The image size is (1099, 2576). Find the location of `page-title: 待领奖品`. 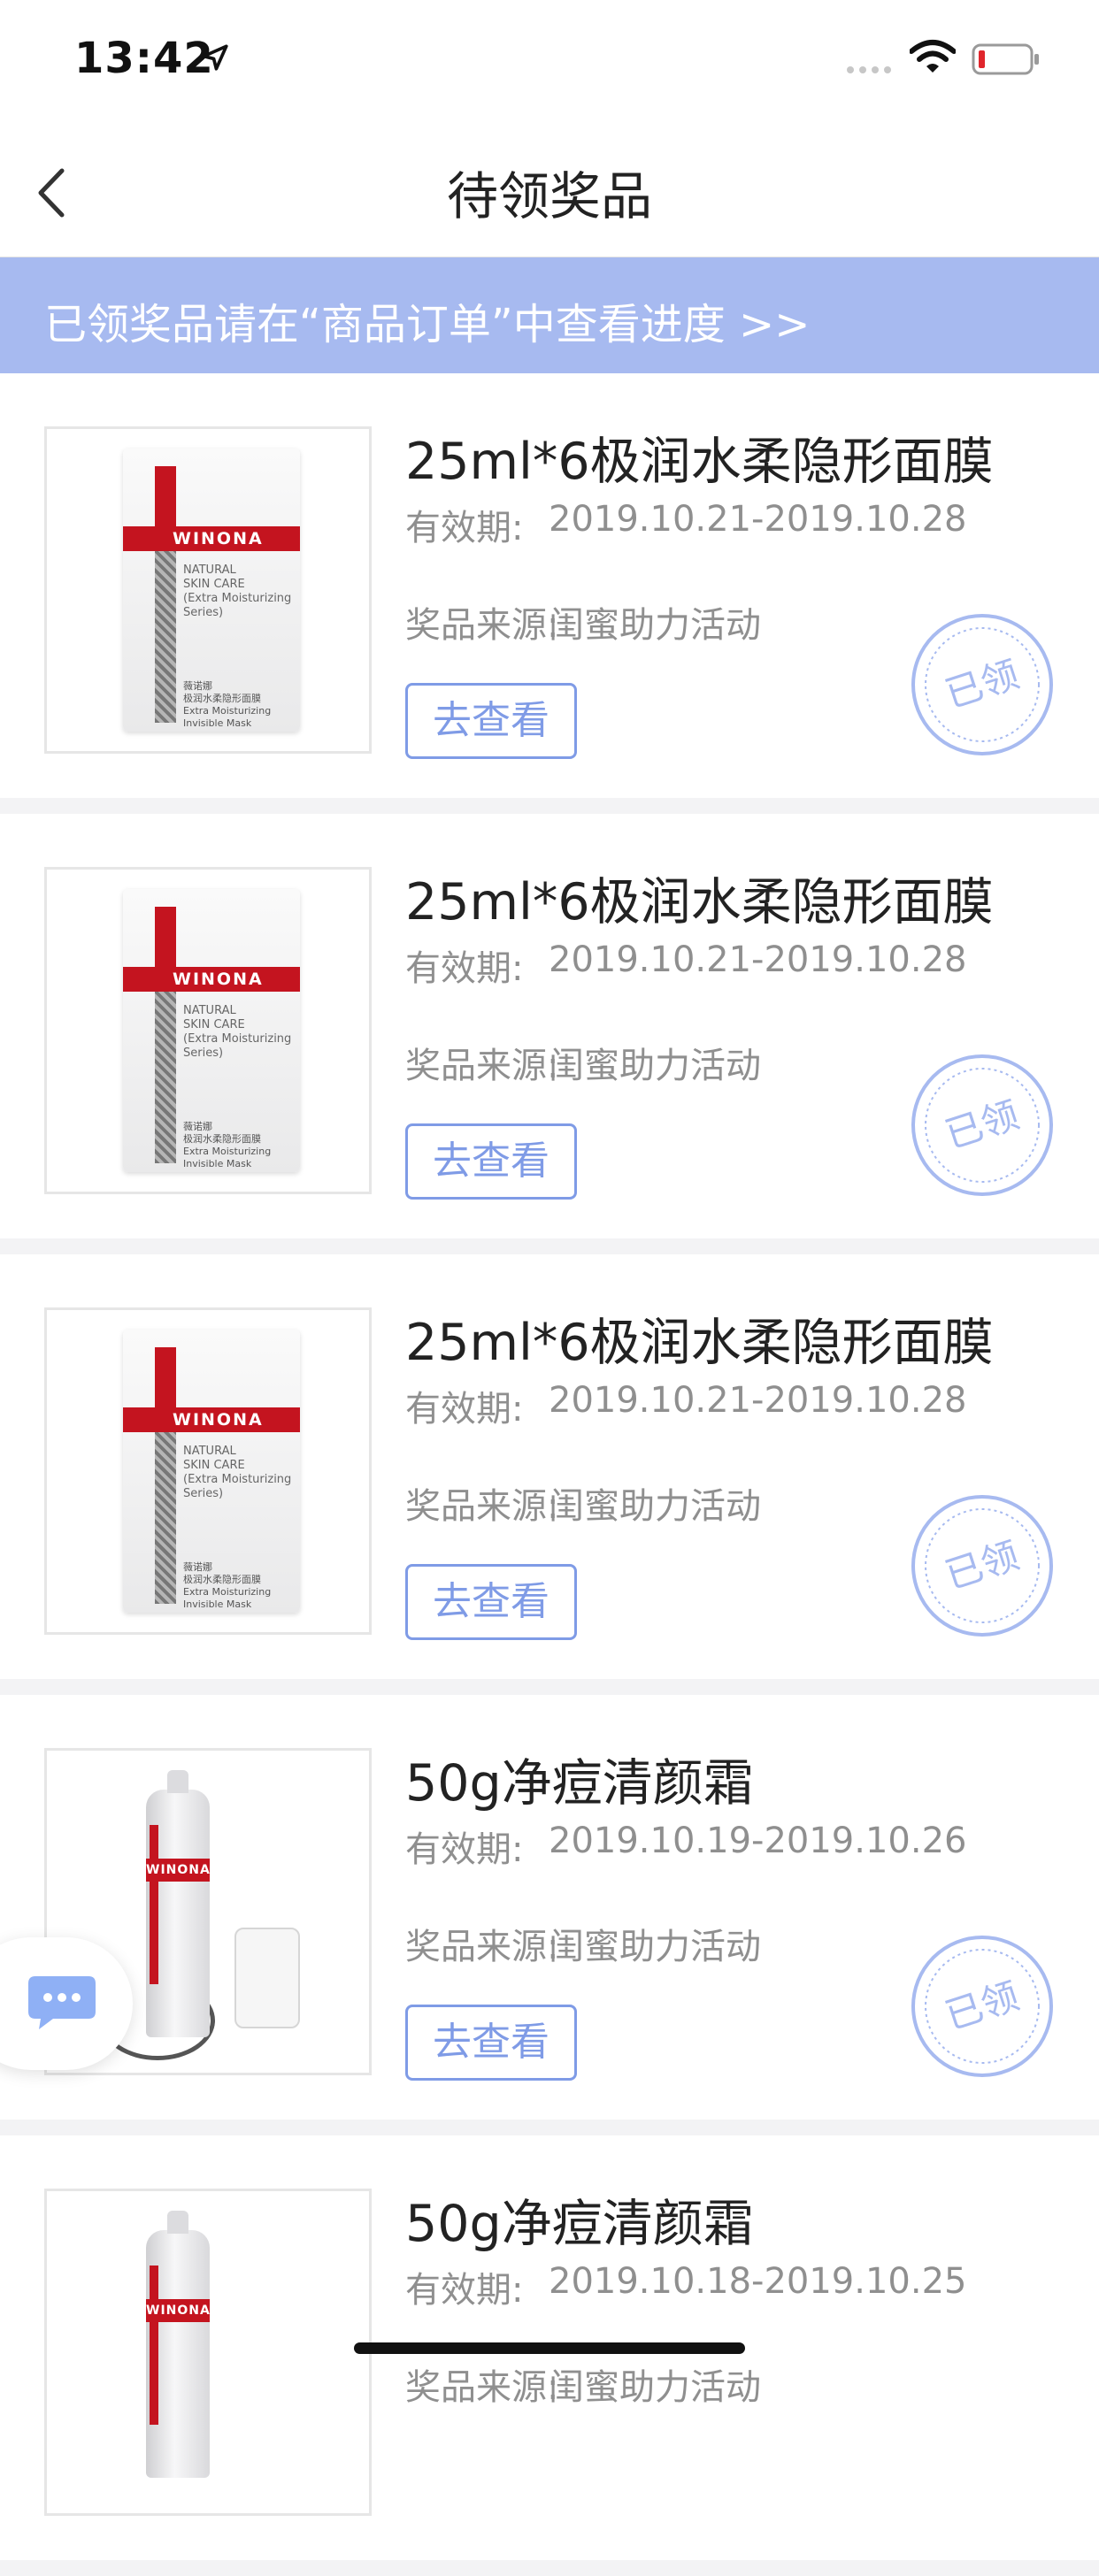

page-title: 待领奖品 is located at coordinates (549, 196).